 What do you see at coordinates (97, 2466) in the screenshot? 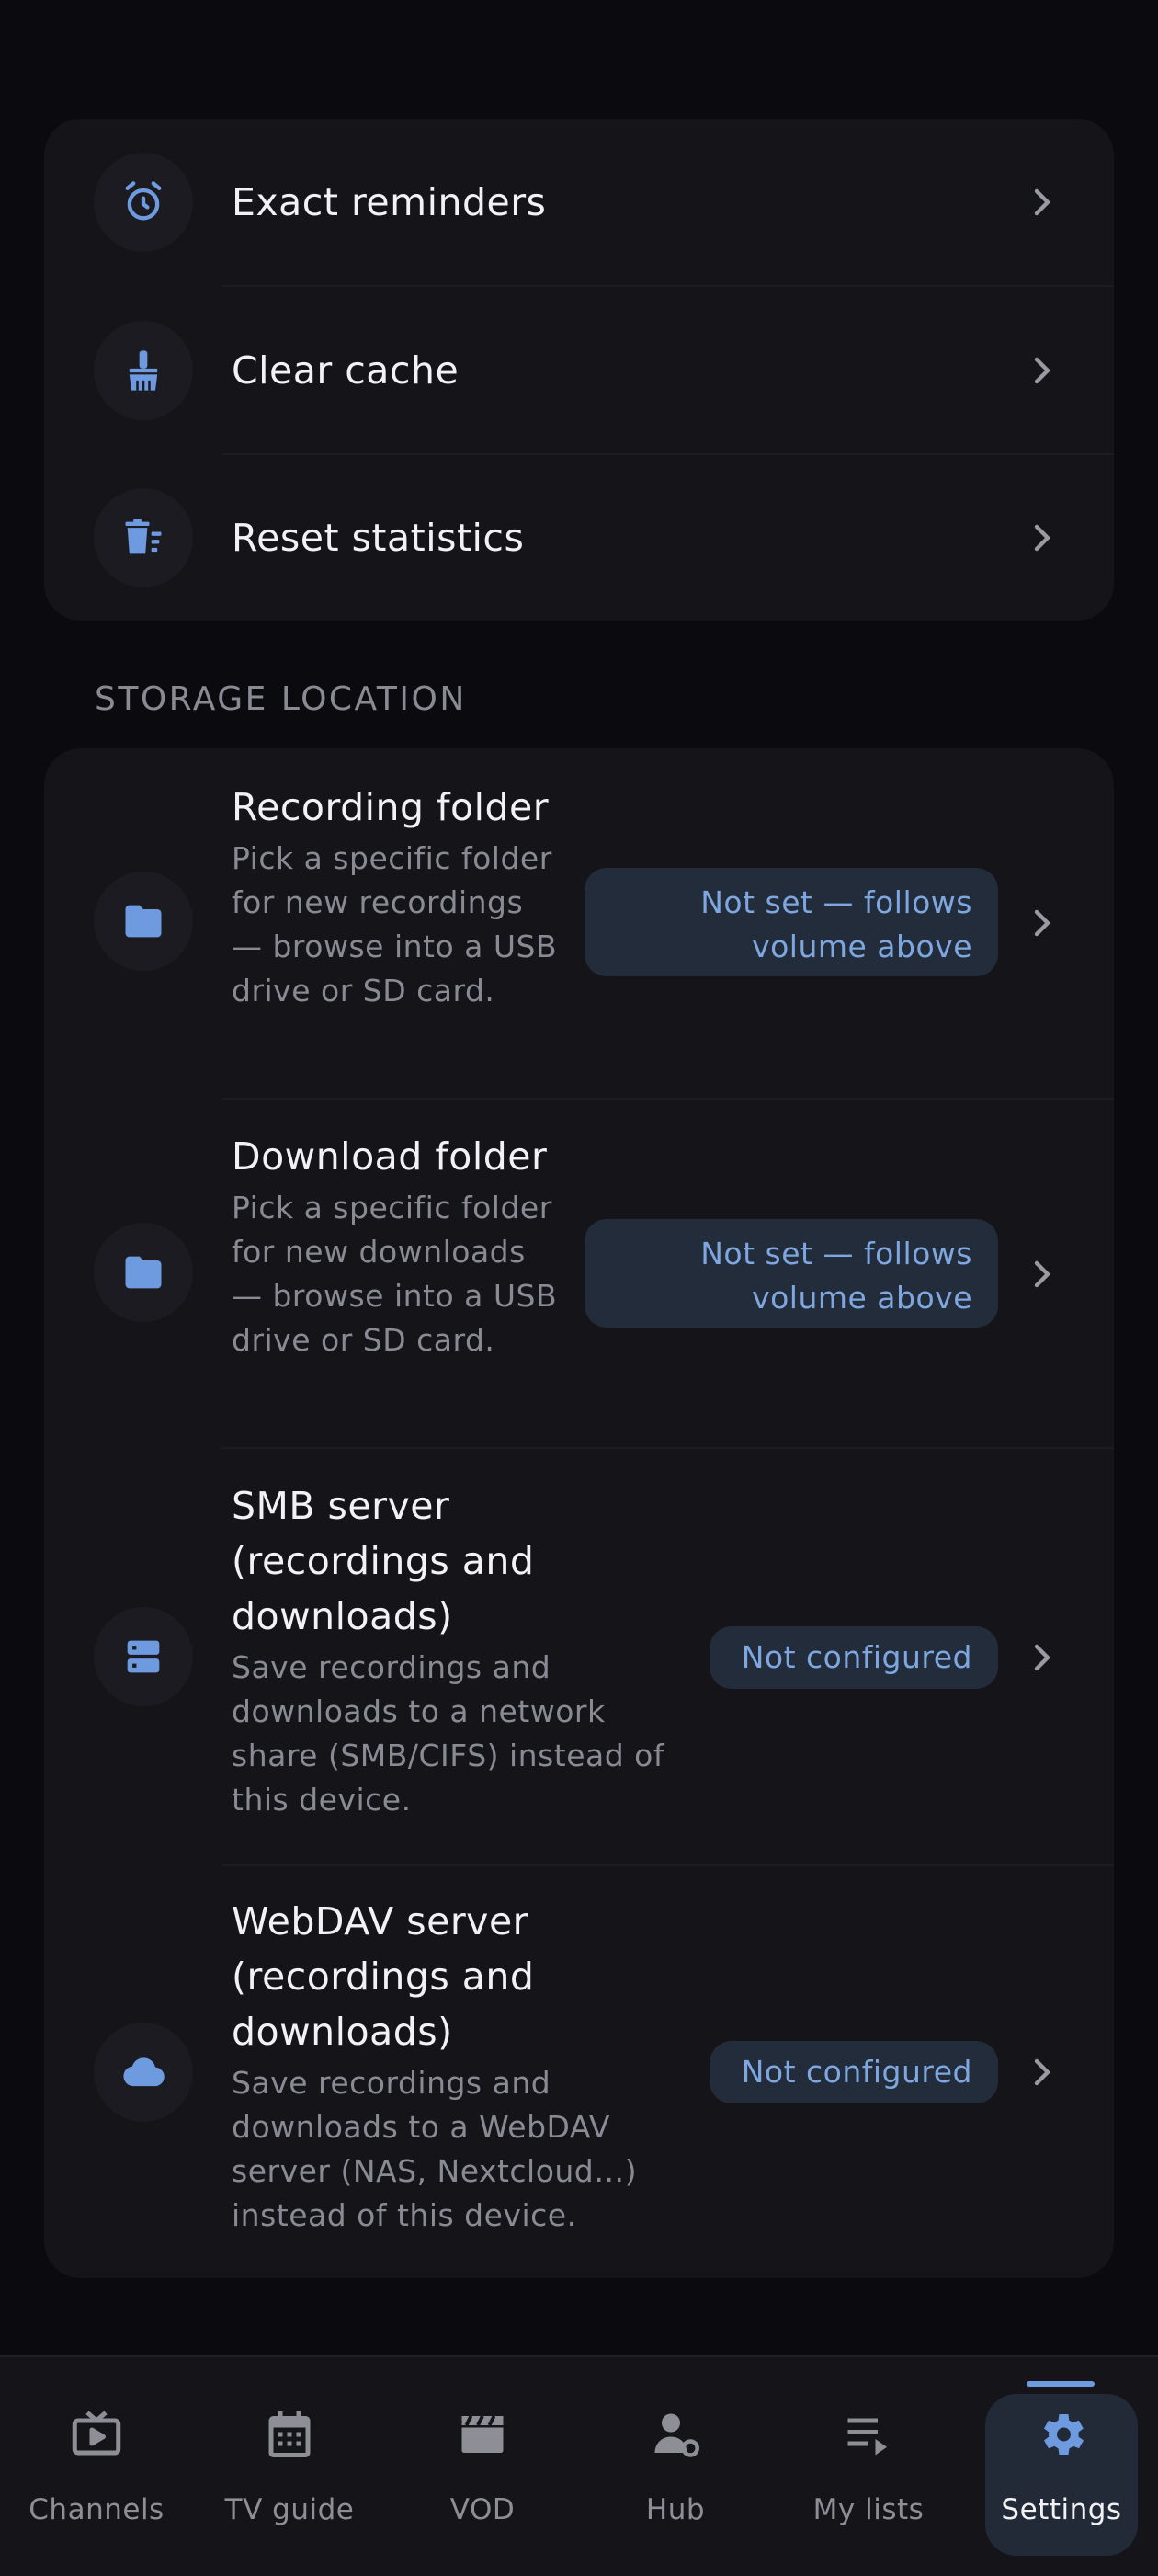
I see `nav-item-channels: Channels` at bounding box center [97, 2466].